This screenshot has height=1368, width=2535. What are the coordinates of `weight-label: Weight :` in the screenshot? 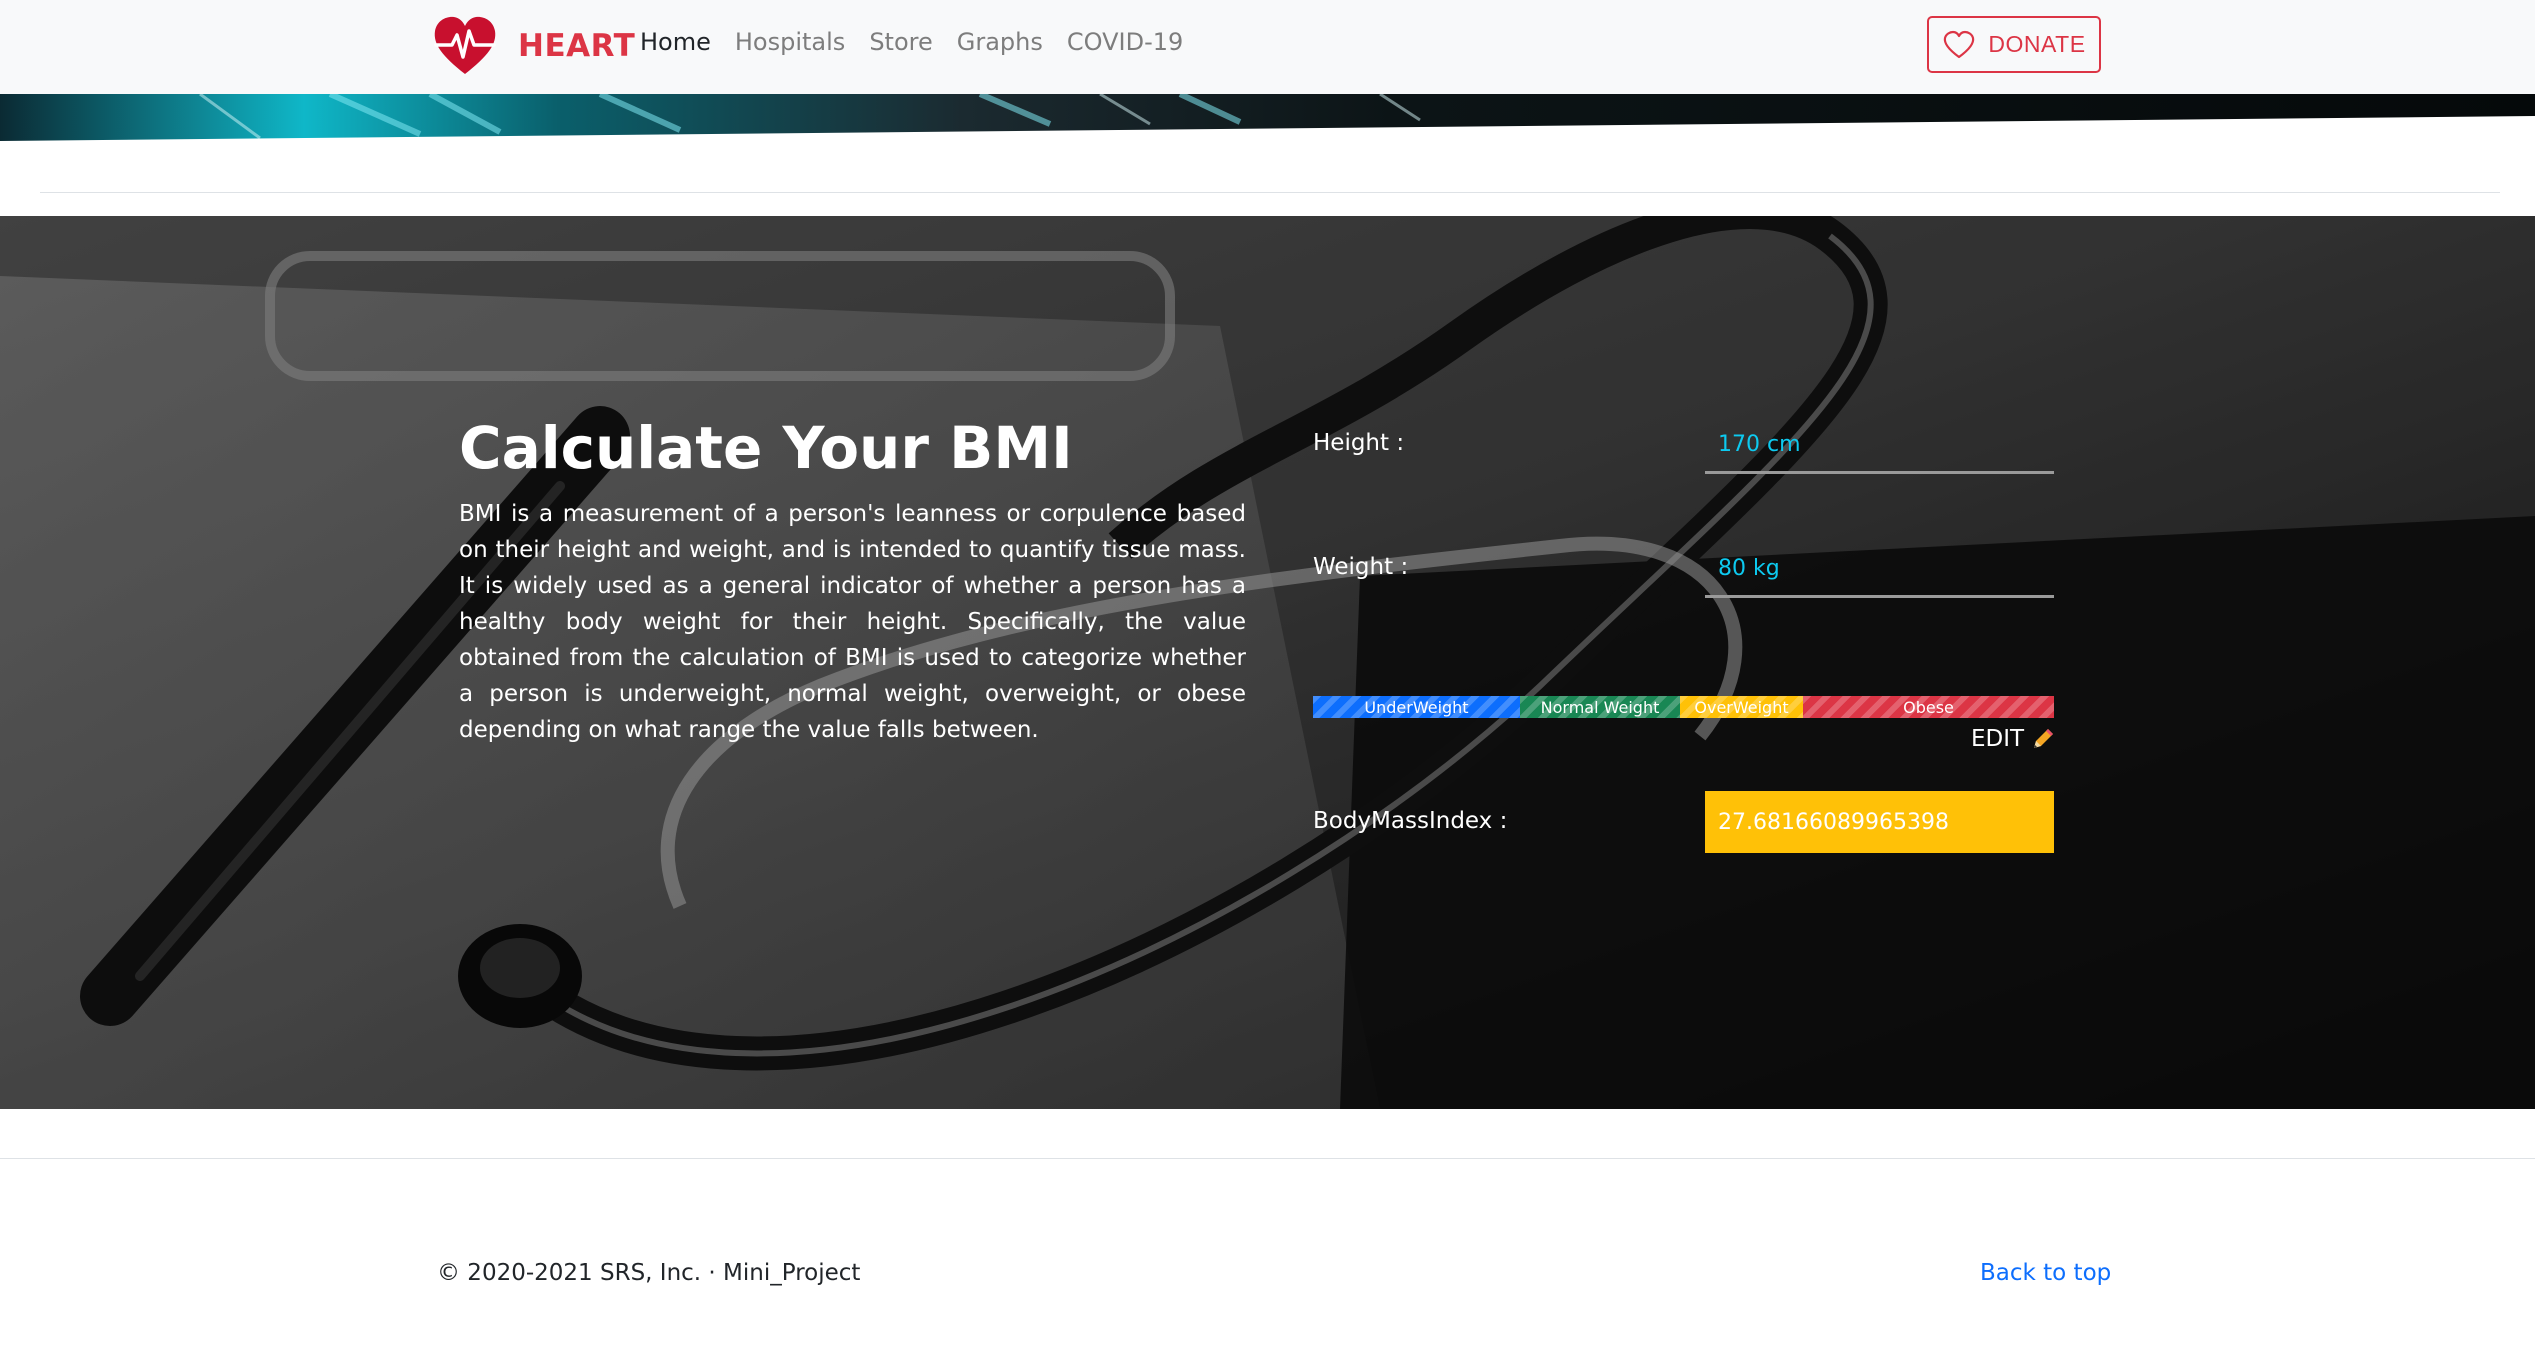 It's located at (1361, 567).